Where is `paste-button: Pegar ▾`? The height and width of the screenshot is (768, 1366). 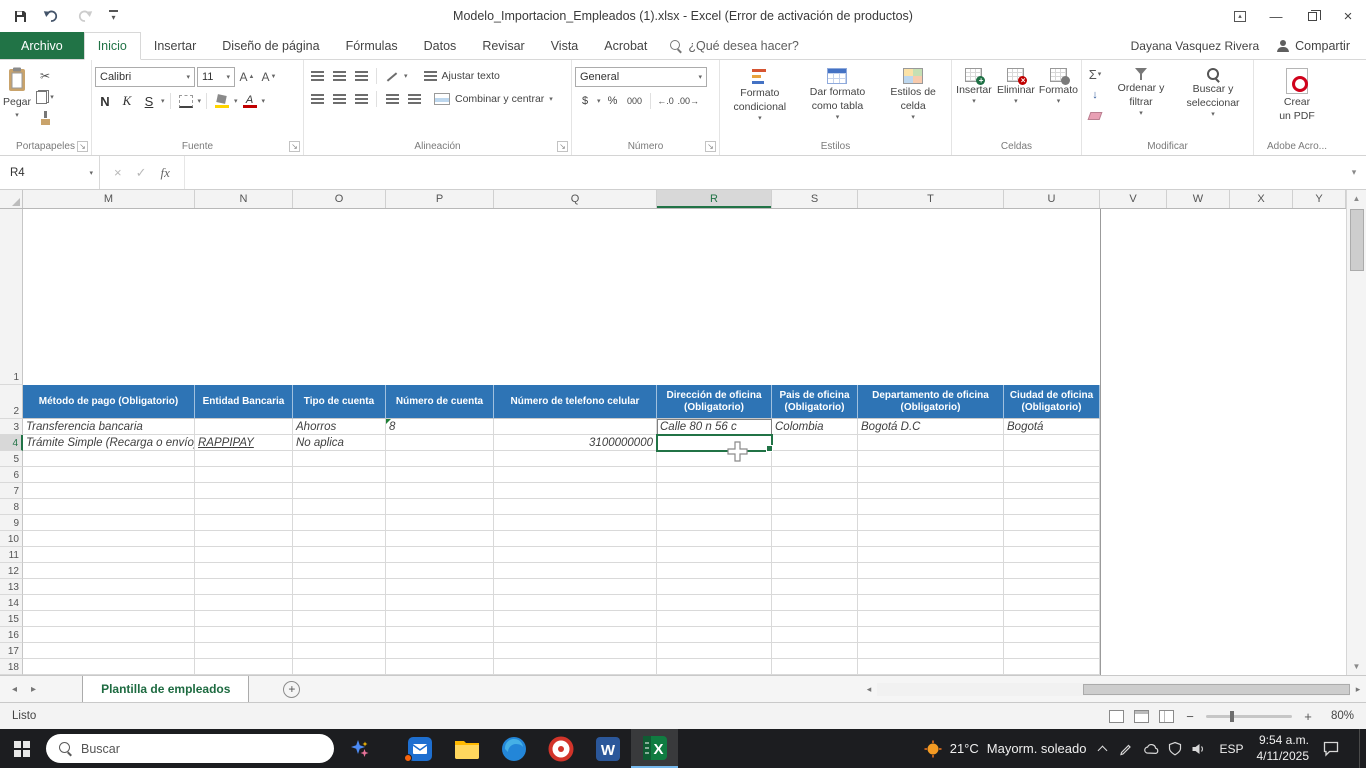
paste-button: Pegar ▾ is located at coordinates (17, 91).